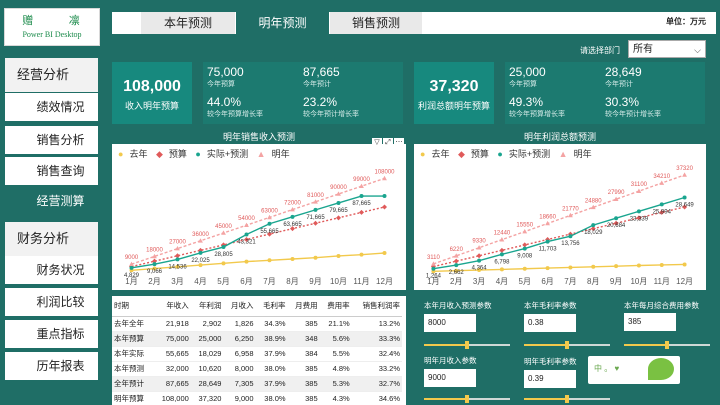 The image size is (720, 405). What do you see at coordinates (200, 281) in the screenshot?
I see `x-tick-label: 4月` at bounding box center [200, 281].